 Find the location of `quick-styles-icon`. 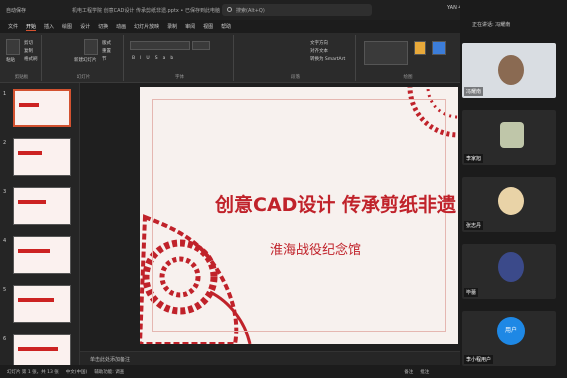

quick-styles-icon is located at coordinates (439, 48).